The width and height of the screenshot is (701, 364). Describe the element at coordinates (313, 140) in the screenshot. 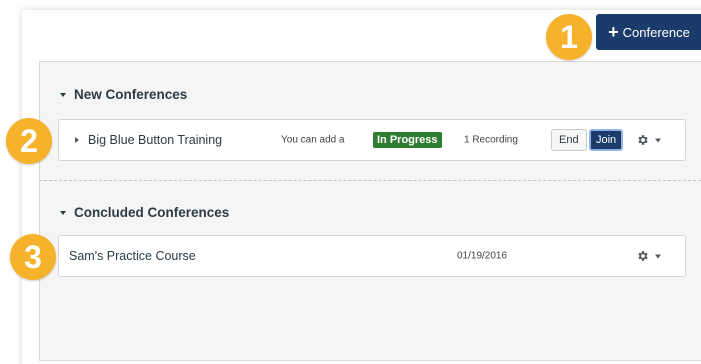

I see `conference-note: You can add a` at that location.